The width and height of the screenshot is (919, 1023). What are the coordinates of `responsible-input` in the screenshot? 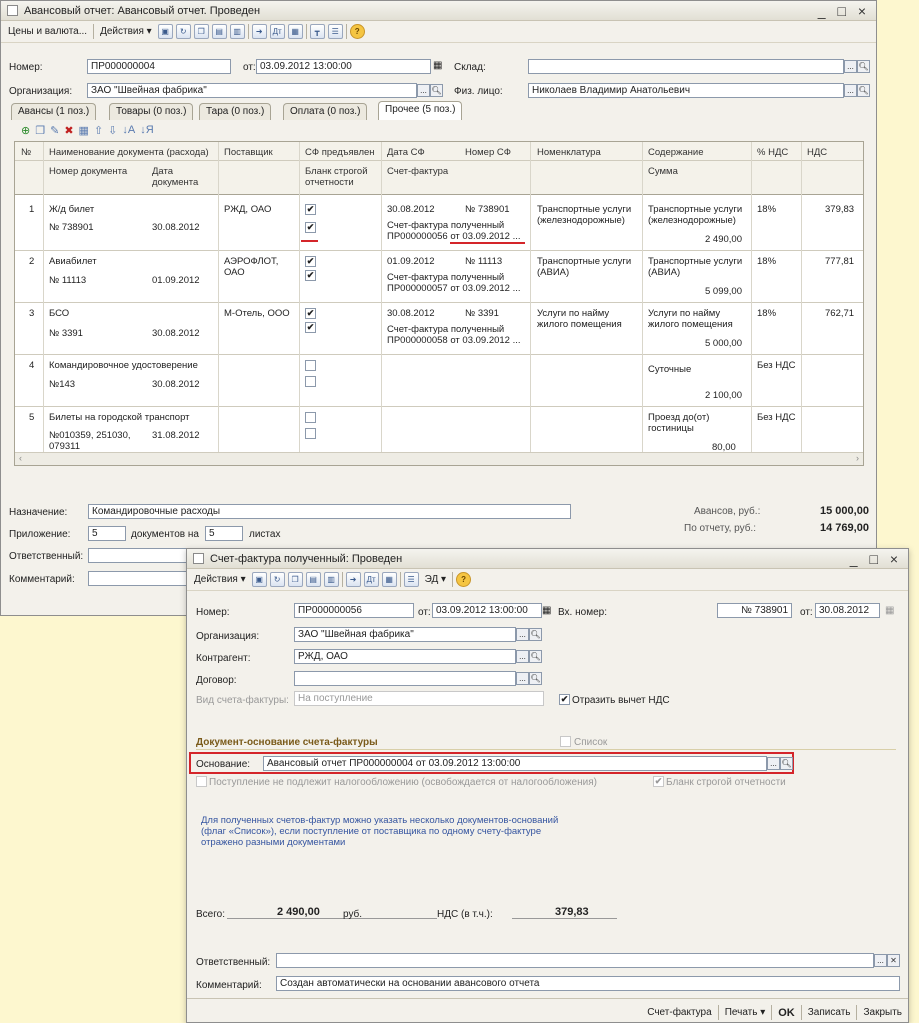 It's located at (140, 555).